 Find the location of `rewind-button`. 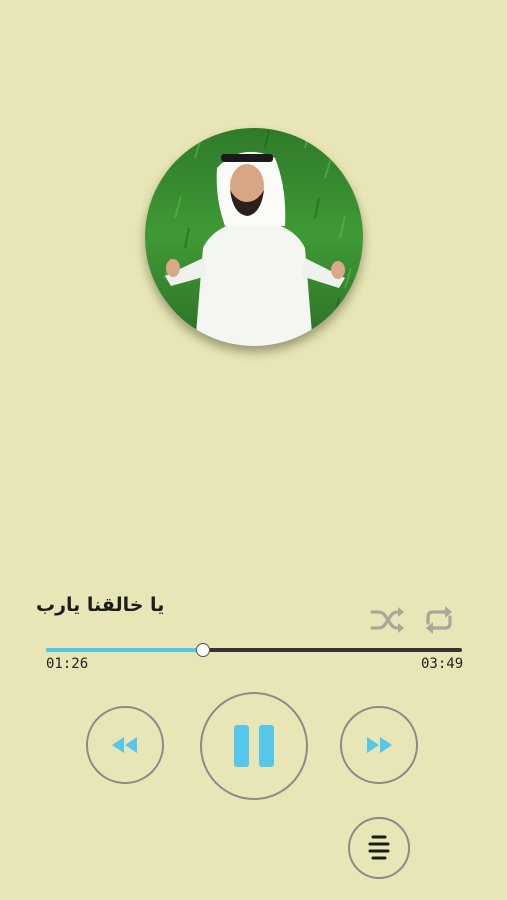

rewind-button is located at coordinates (125, 745).